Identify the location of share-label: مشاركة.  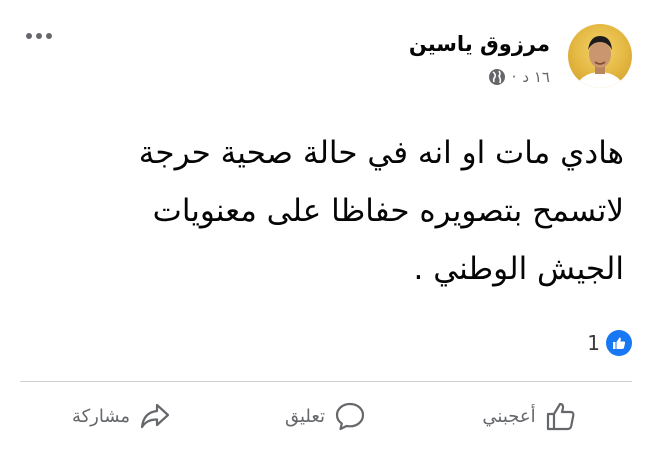
(101, 416).